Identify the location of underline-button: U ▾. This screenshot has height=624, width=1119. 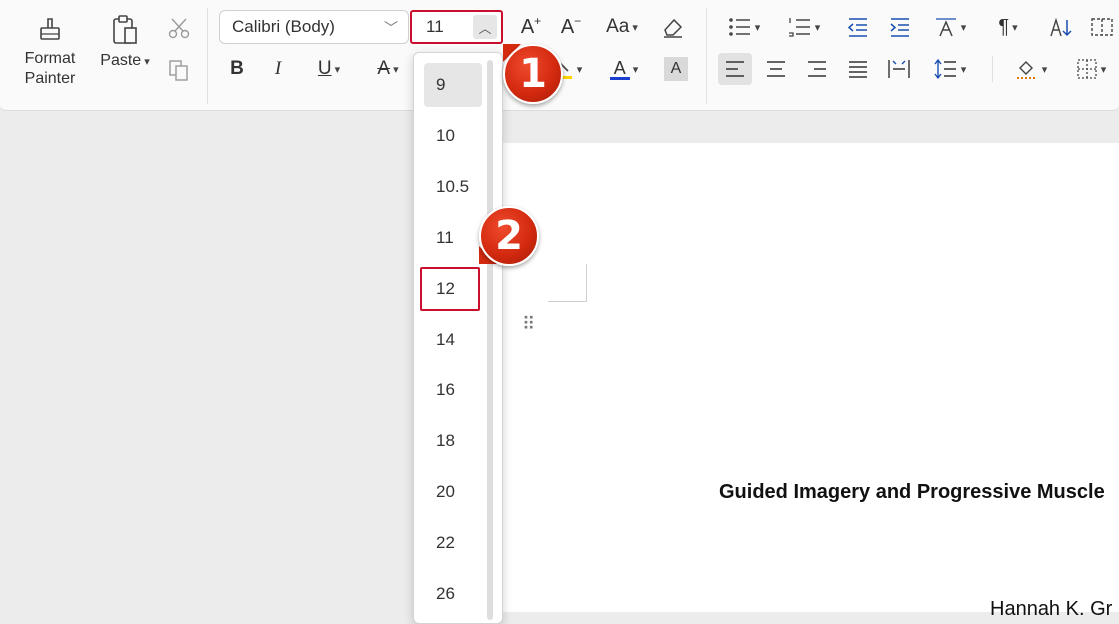
(329, 69).